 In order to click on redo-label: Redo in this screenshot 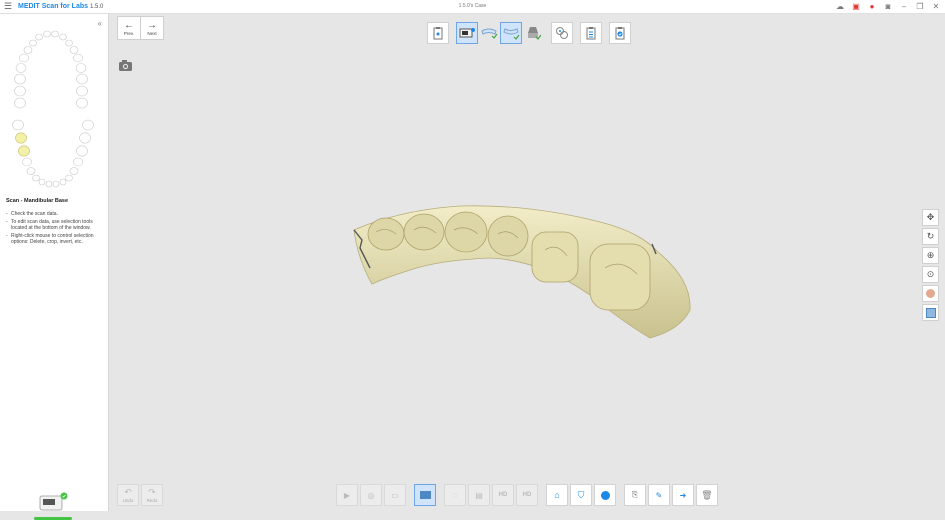, I will do `click(152, 500)`.